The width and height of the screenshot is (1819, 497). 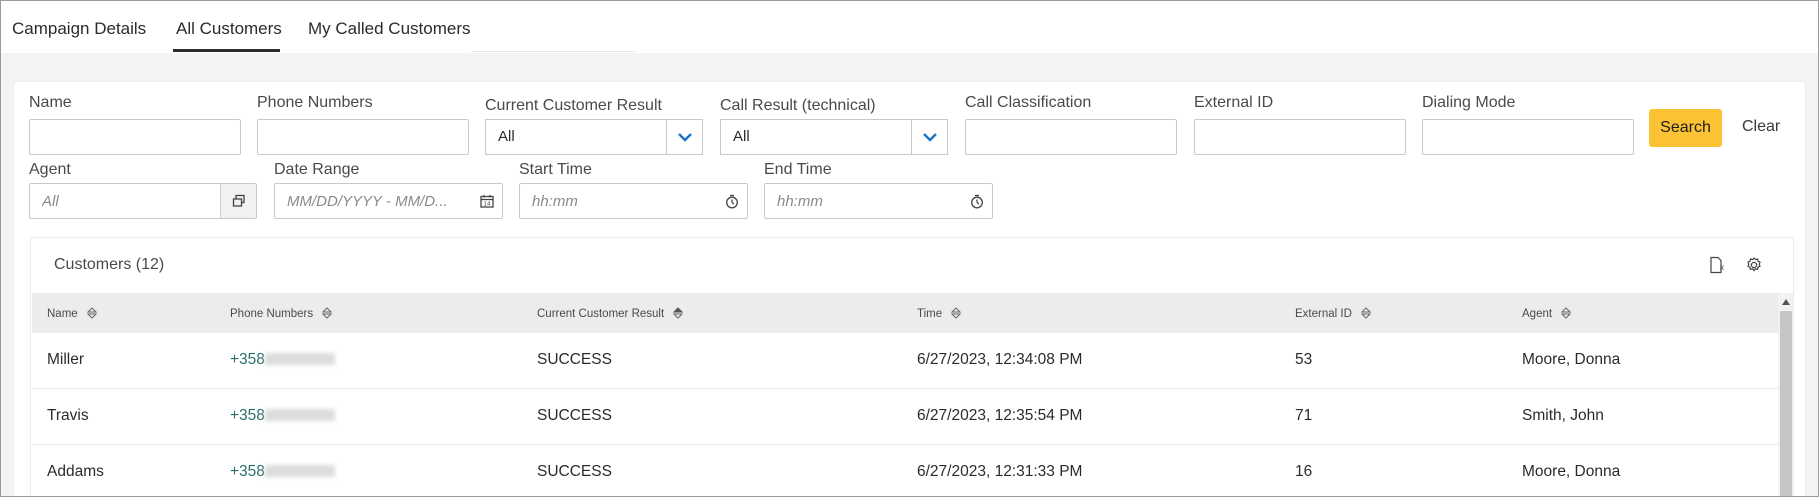 What do you see at coordinates (798, 169) in the screenshot?
I see `end-time-label: End Time` at bounding box center [798, 169].